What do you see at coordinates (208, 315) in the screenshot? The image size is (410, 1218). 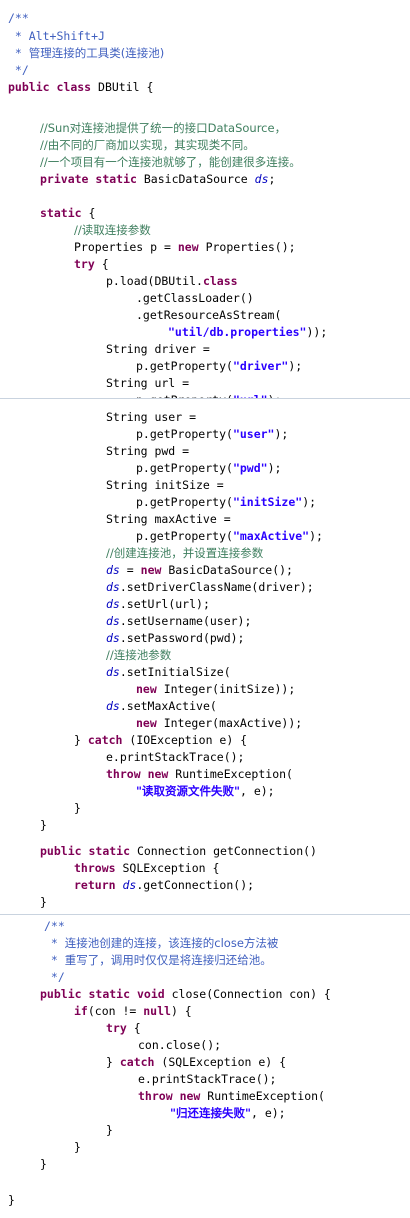 I see `code-line: .getResourceAsStream(` at bounding box center [208, 315].